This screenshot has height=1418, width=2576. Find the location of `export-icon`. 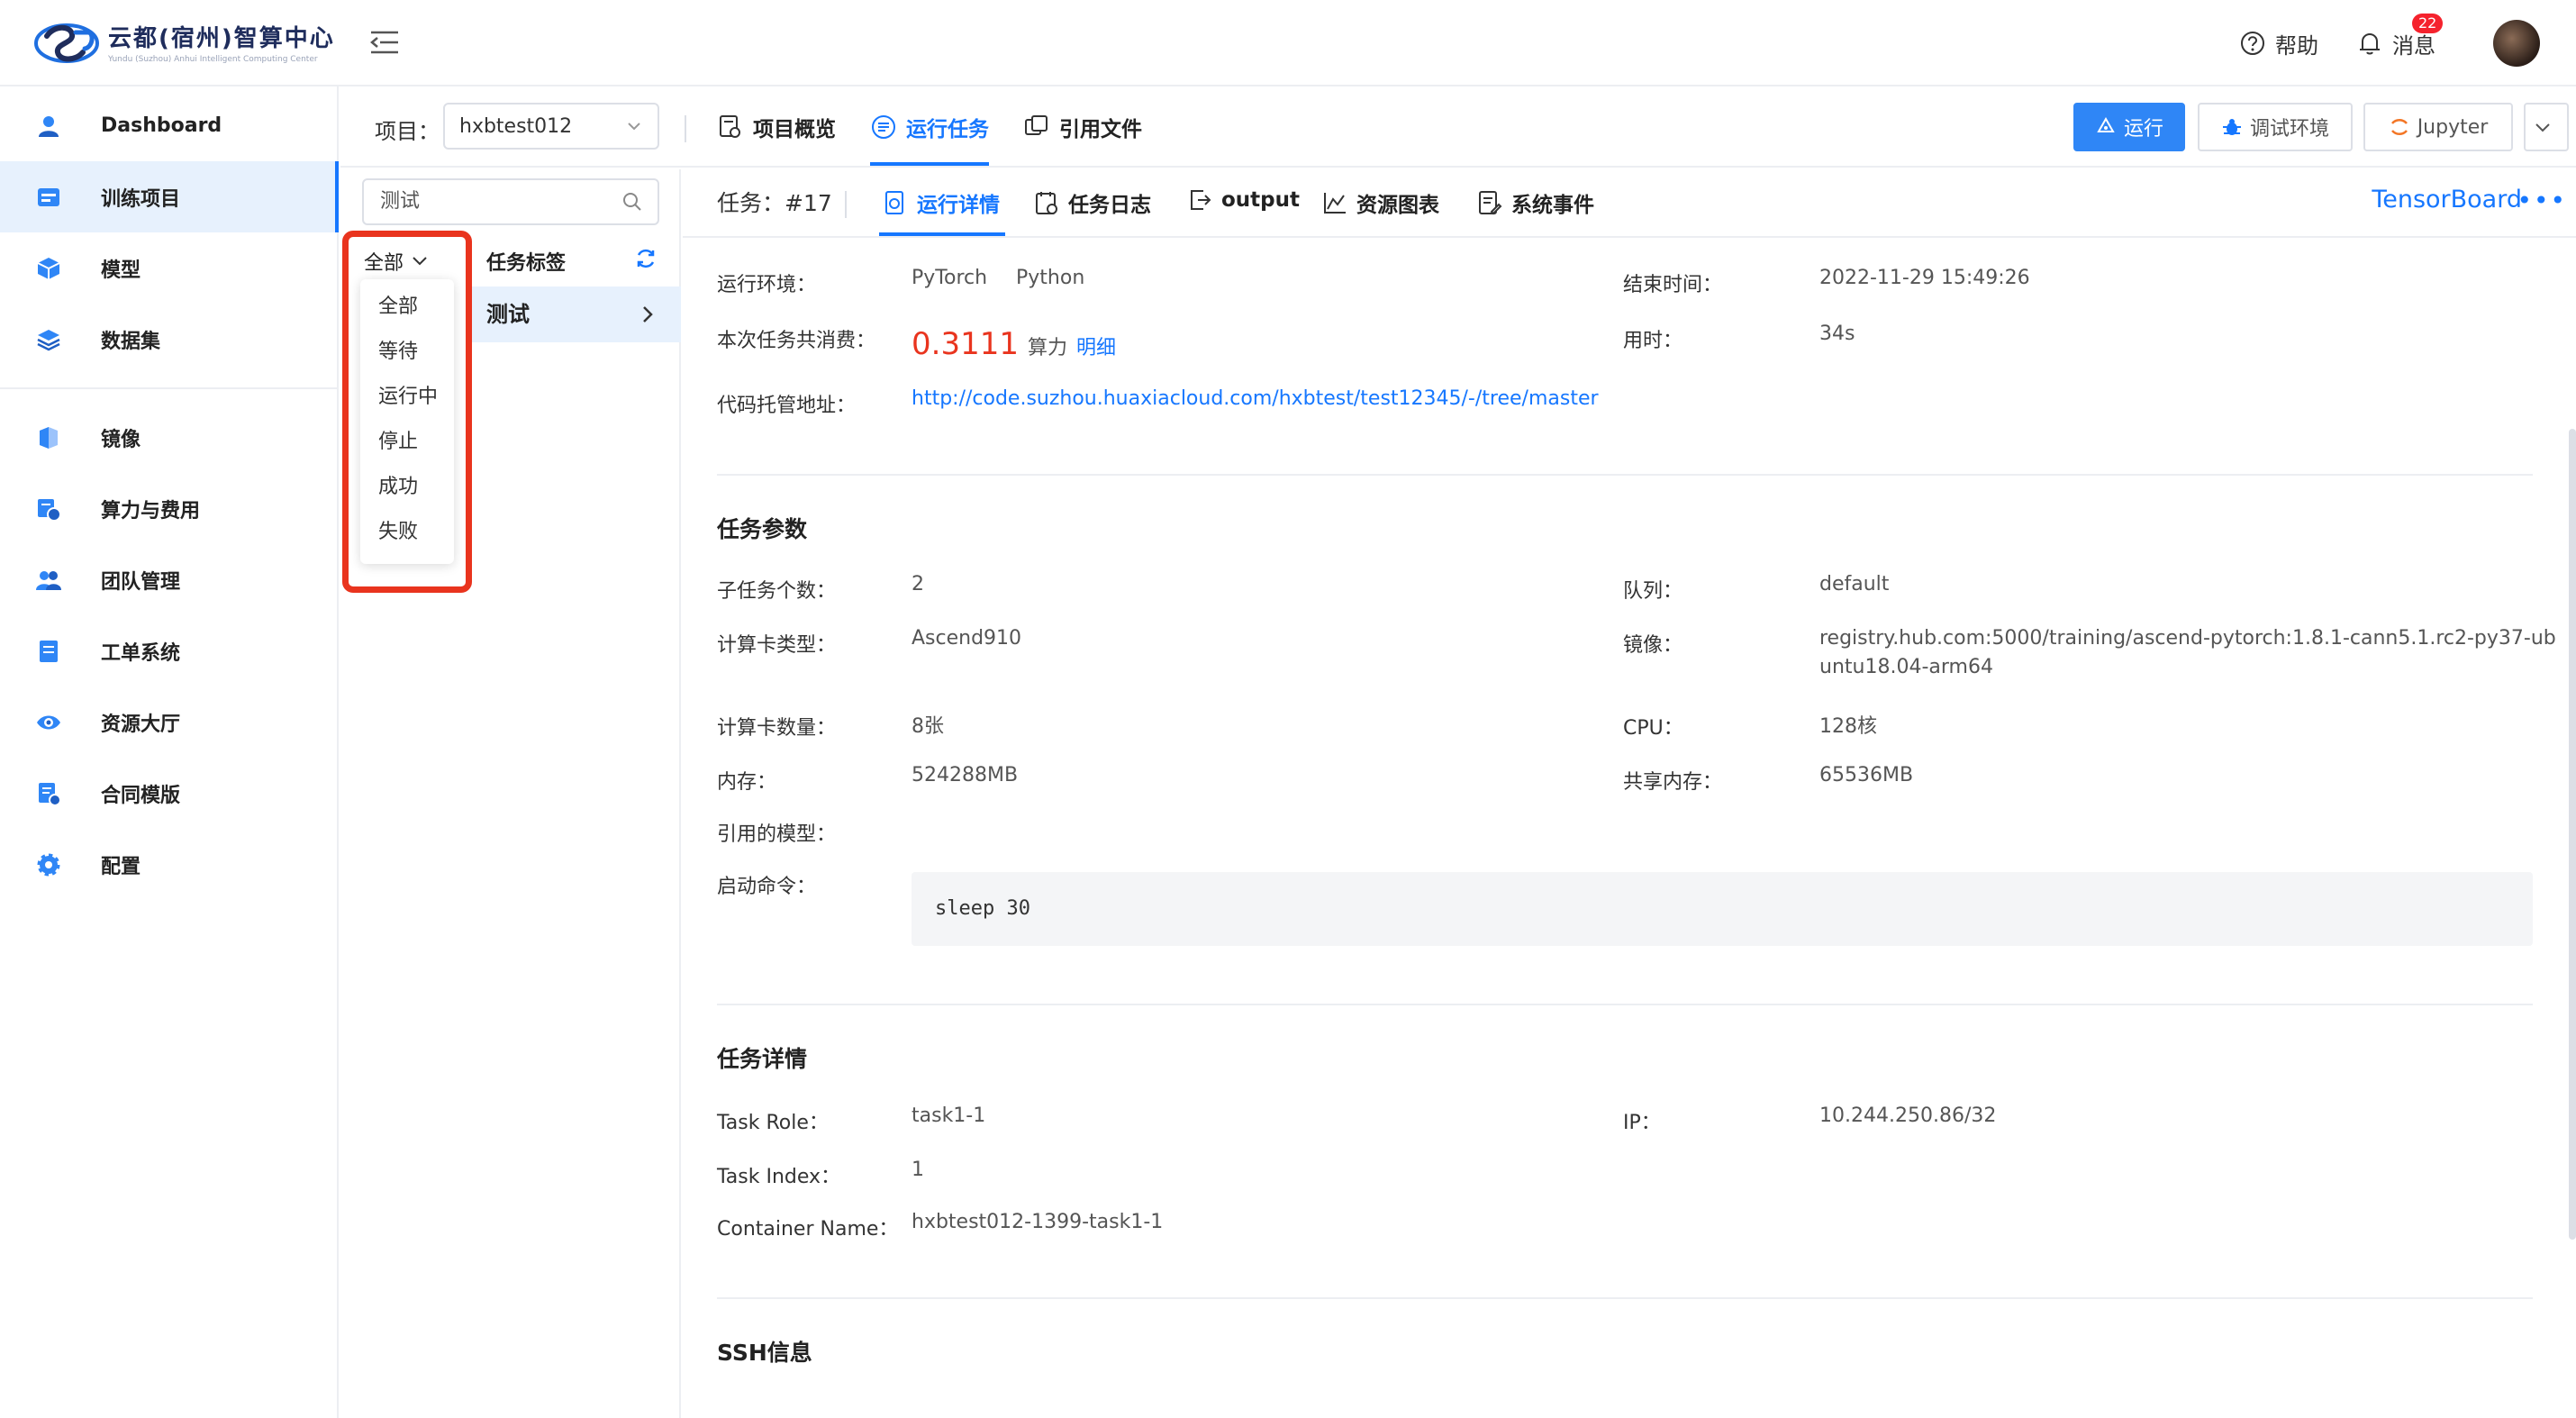

export-icon is located at coordinates (1201, 200).